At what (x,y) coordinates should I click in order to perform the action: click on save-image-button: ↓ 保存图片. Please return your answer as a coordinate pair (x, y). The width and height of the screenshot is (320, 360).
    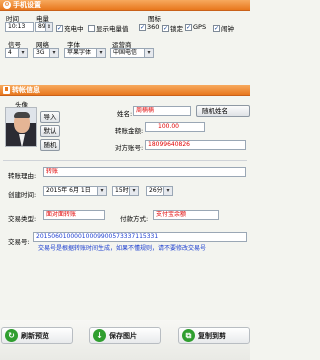
    Looking at the image, I should click on (125, 335).